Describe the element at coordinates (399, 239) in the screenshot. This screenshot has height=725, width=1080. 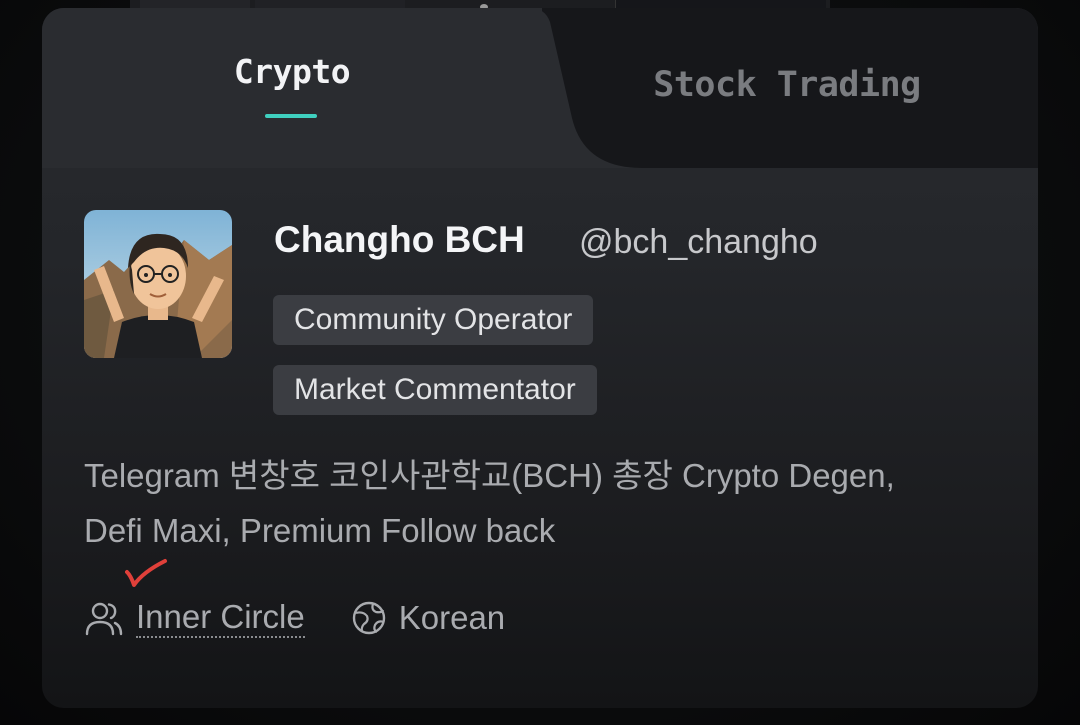
I see `display-name: Changho BCH` at that location.